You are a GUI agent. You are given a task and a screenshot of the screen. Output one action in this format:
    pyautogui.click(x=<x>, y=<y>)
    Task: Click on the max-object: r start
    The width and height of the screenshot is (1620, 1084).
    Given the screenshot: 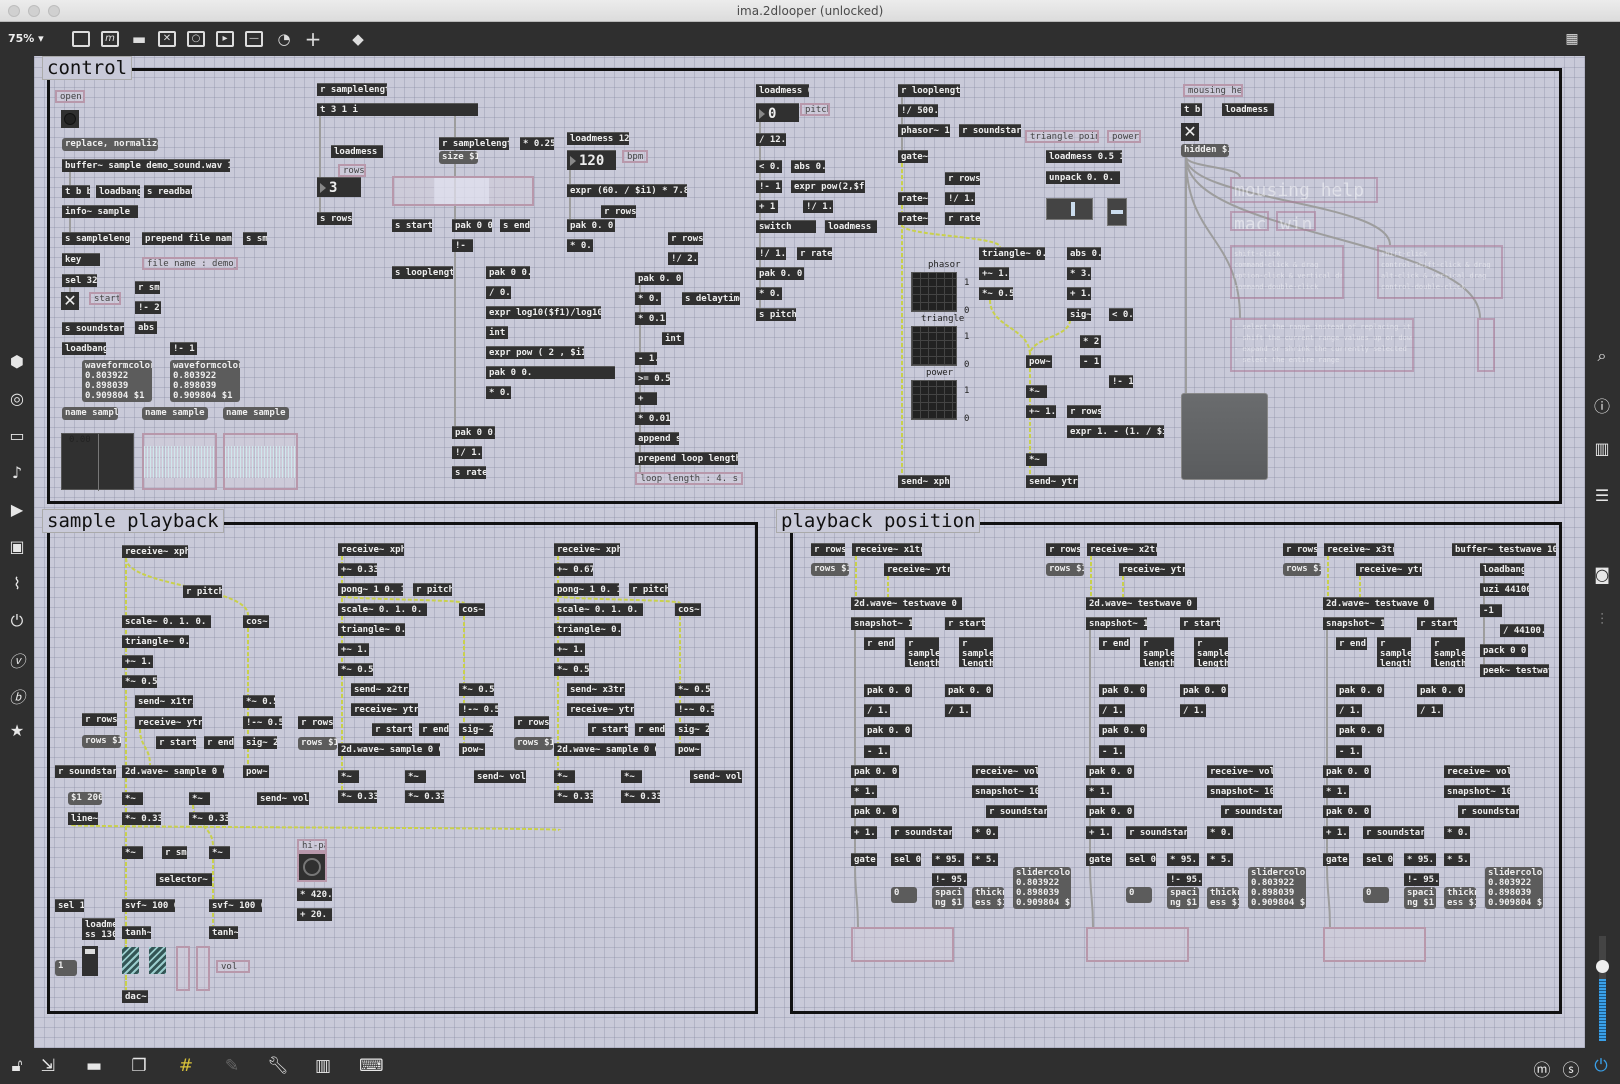 What is the action you would take?
    pyautogui.click(x=608, y=729)
    